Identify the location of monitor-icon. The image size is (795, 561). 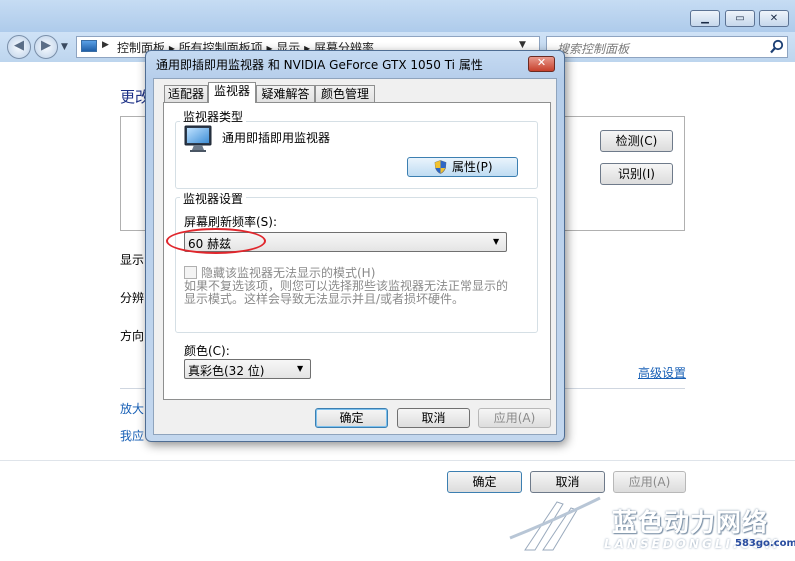
(198, 138).